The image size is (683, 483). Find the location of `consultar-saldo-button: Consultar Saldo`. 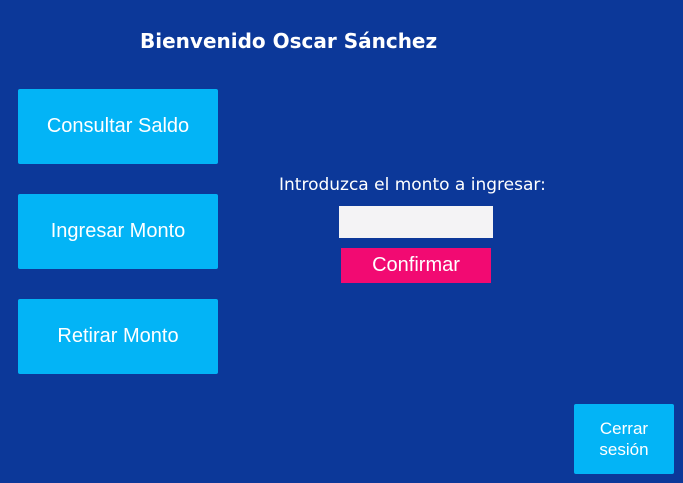

consultar-saldo-button: Consultar Saldo is located at coordinates (118, 126).